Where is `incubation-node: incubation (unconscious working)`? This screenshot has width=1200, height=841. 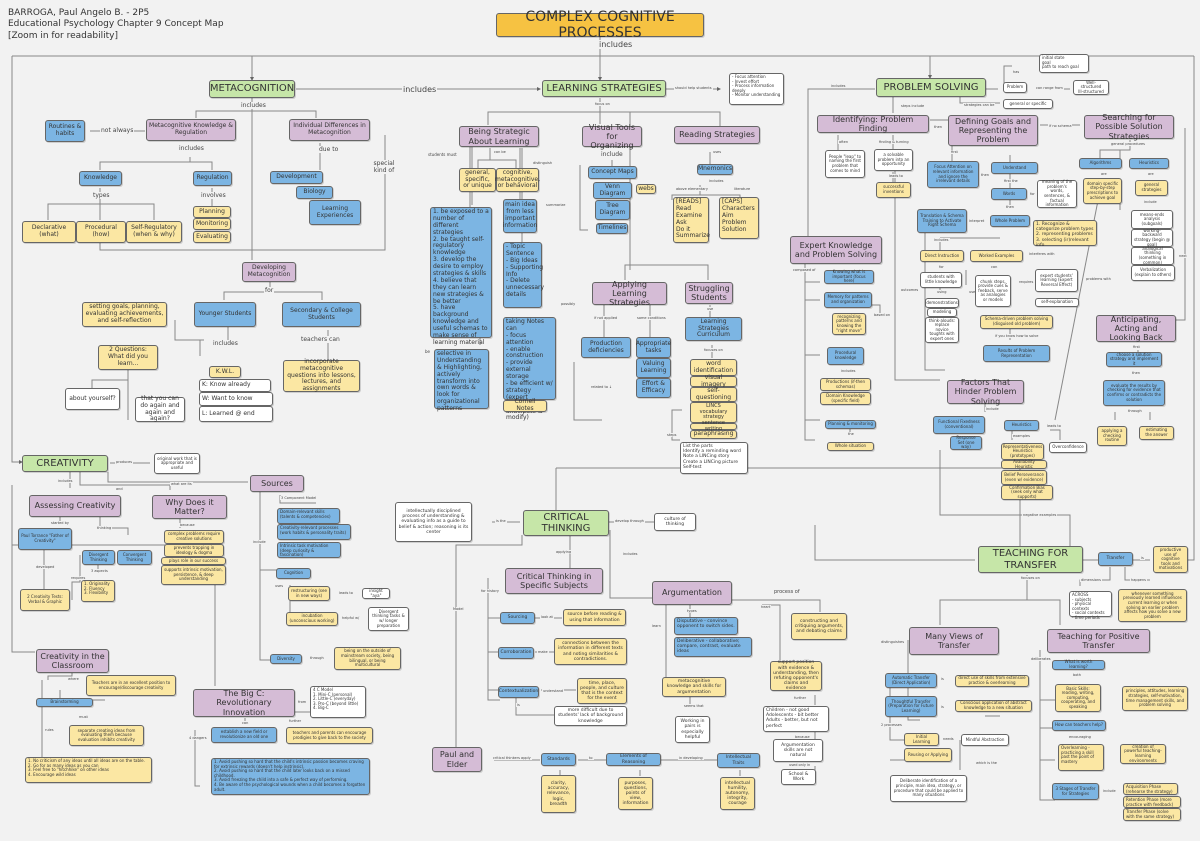
incubation-node: incubation (unconscious working) is located at coordinates (312, 619).